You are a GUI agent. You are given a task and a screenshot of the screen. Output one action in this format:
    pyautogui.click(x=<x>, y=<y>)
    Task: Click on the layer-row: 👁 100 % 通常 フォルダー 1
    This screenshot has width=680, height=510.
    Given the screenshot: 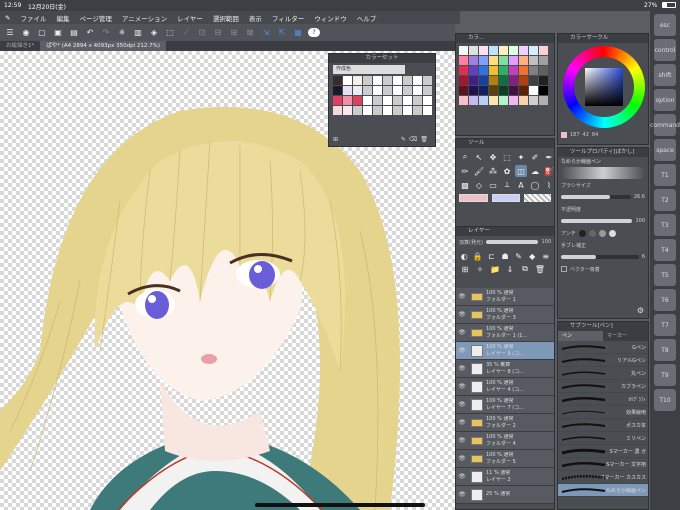 What is the action you would take?
    pyautogui.click(x=505, y=297)
    